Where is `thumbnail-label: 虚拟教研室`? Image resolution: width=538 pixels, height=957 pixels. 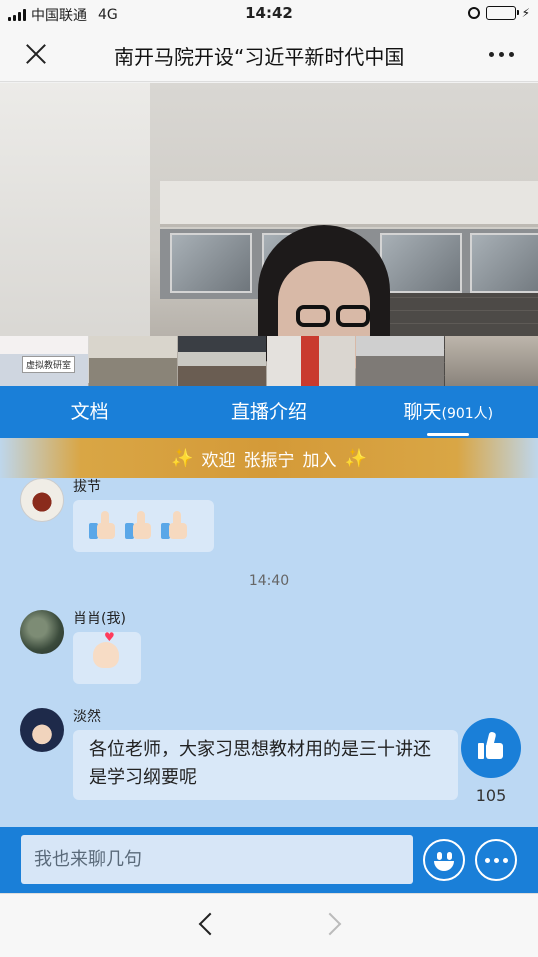 thumbnail-label: 虚拟教研室 is located at coordinates (49, 364).